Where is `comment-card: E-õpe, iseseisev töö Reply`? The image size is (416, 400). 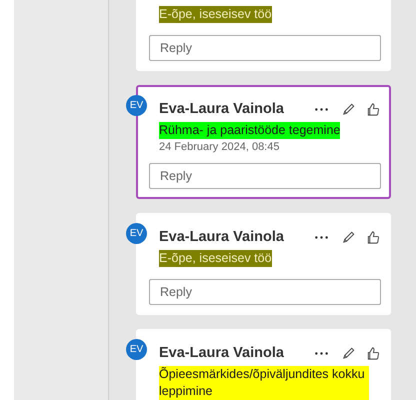
comment-card: E-õpe, iseseisev töö Reply is located at coordinates (263, 35).